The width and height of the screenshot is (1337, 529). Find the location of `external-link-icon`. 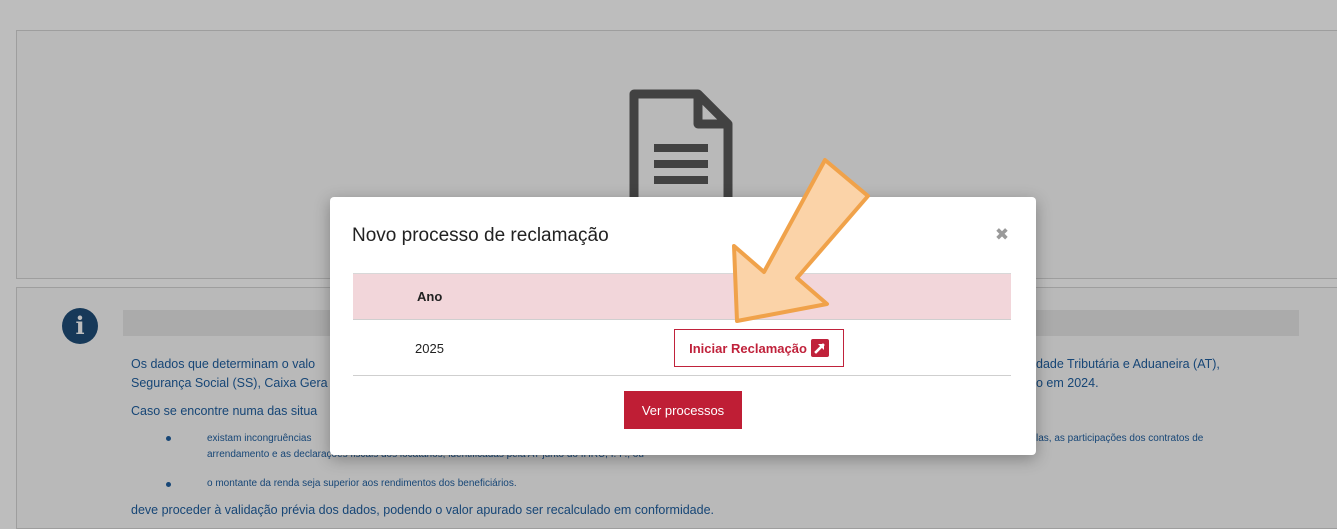

external-link-icon is located at coordinates (819, 348).